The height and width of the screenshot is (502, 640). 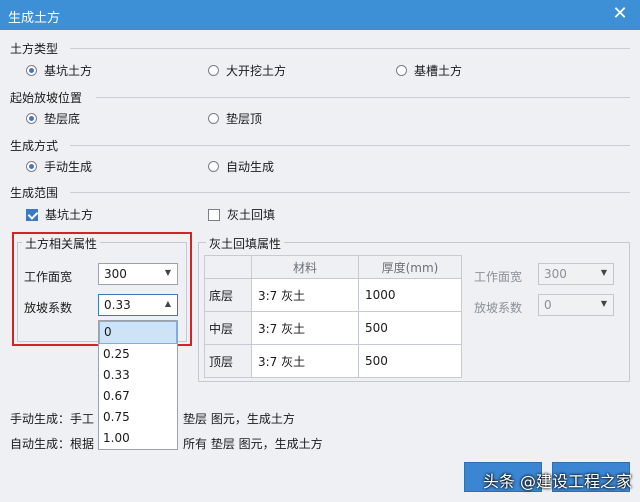 What do you see at coordinates (429, 70) in the screenshot?
I see `radio-type-trench: 基槽土方` at bounding box center [429, 70].